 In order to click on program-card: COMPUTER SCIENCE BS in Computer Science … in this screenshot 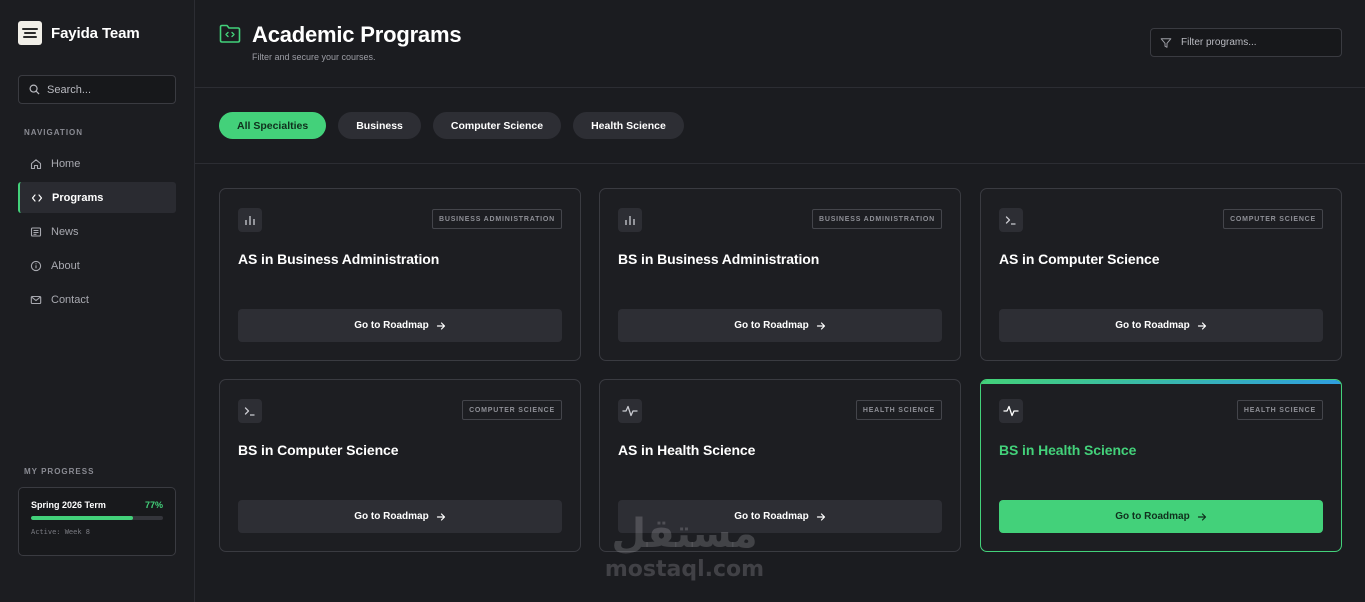, I will do `click(400, 465)`.